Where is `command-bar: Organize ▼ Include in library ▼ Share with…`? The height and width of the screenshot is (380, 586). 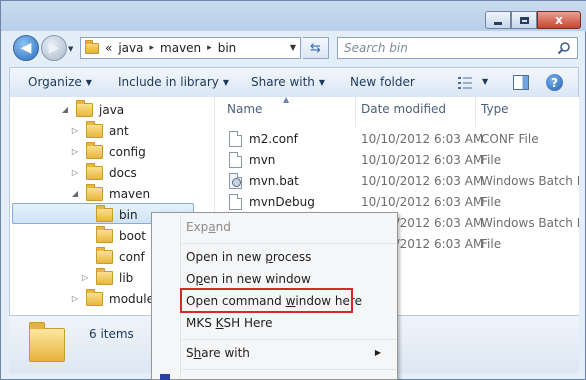
command-bar: Organize ▼ Include in library ▼ Share with… is located at coordinates (294, 82).